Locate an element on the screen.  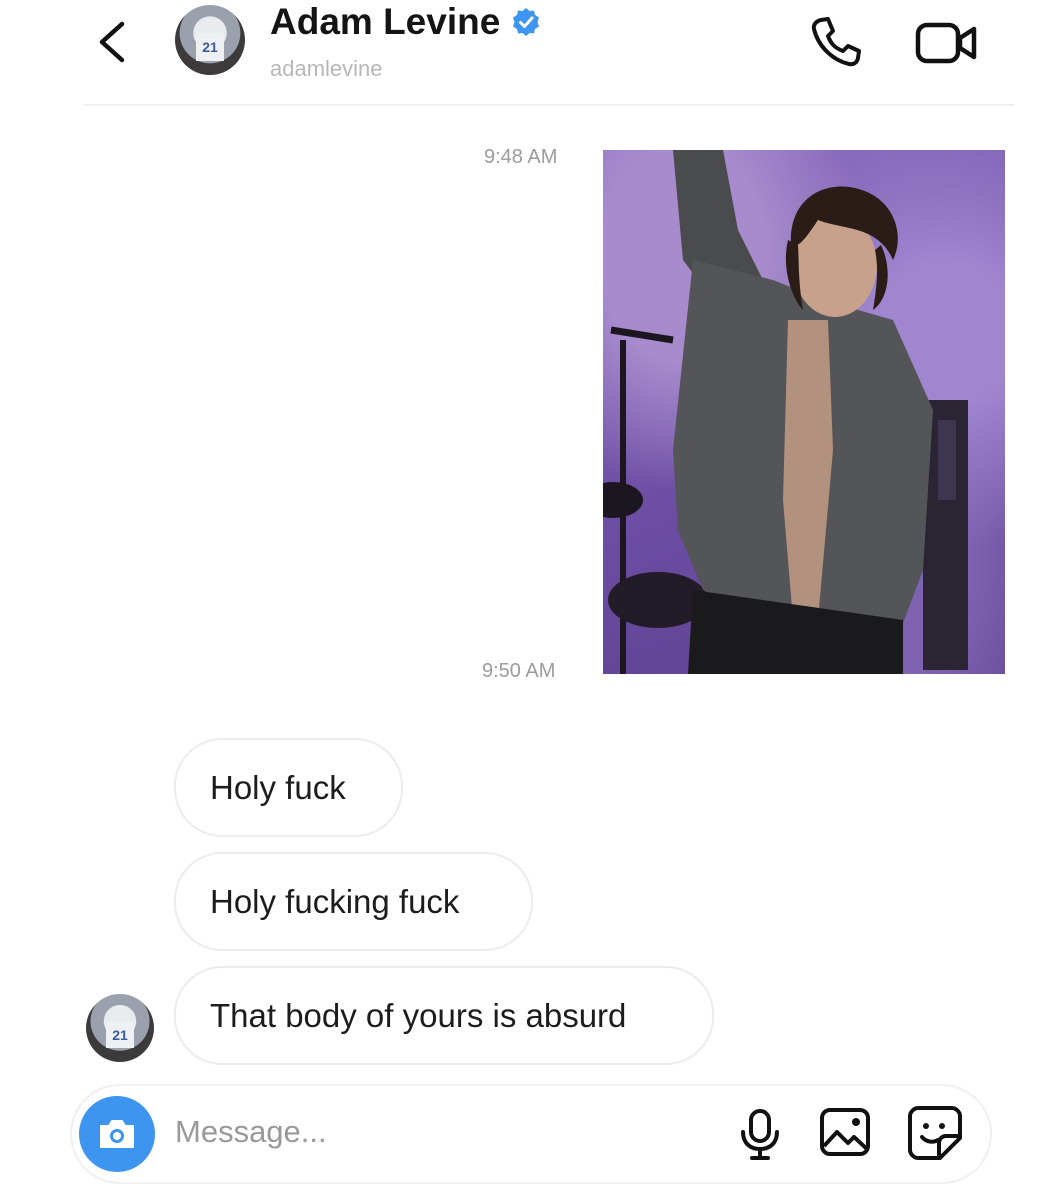
camera-button is located at coordinates (117, 1134).